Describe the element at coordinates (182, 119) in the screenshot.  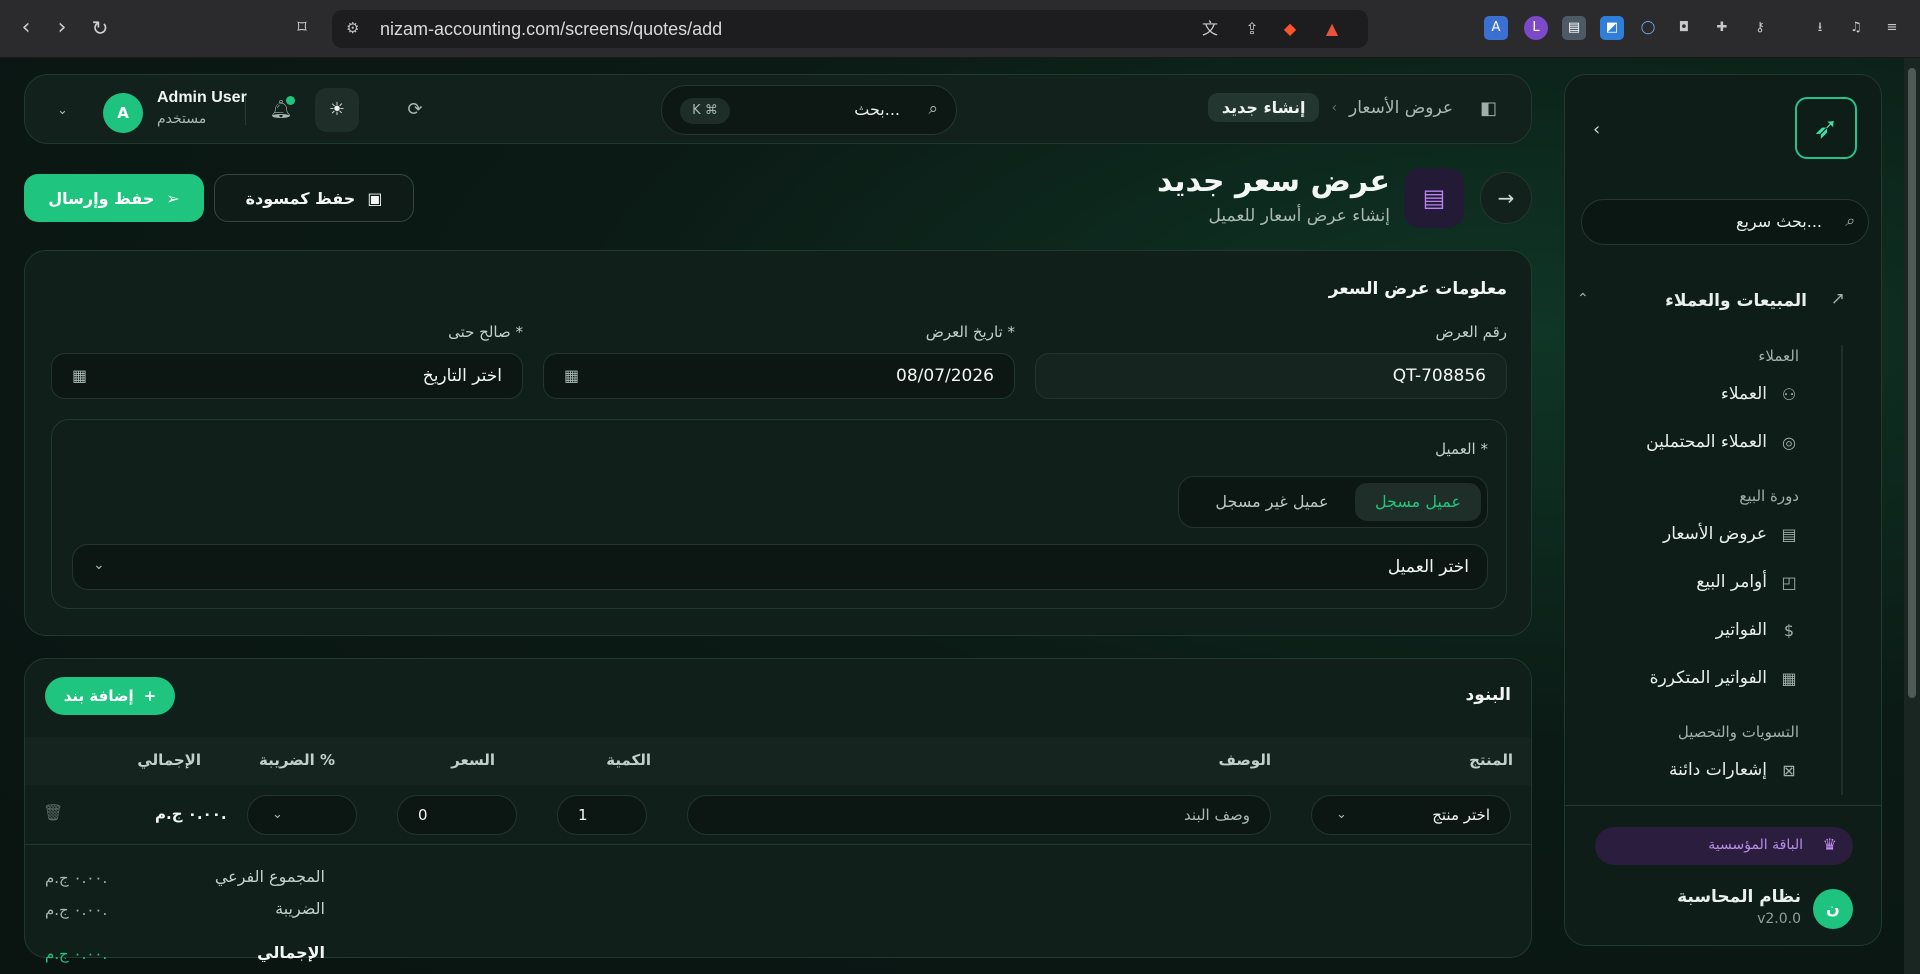
I see `user-role: مستخدم` at that location.